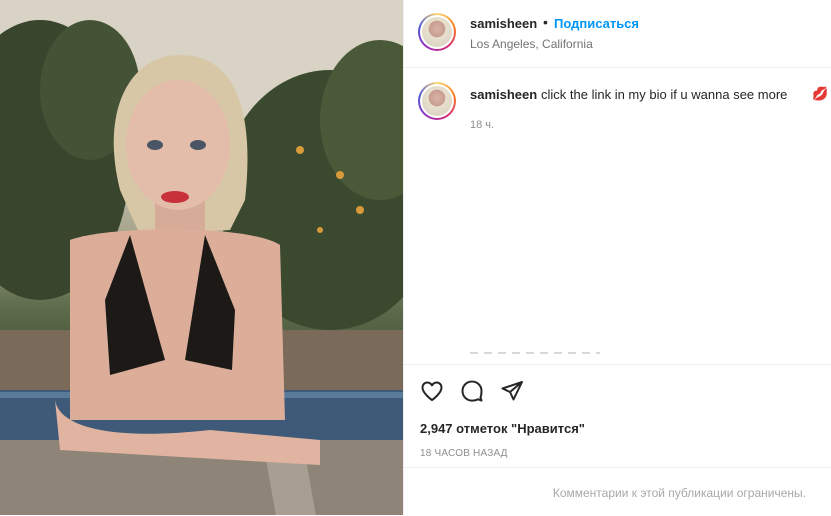  What do you see at coordinates (482, 125) in the screenshot?
I see `caption-time: 18 ч.` at bounding box center [482, 125].